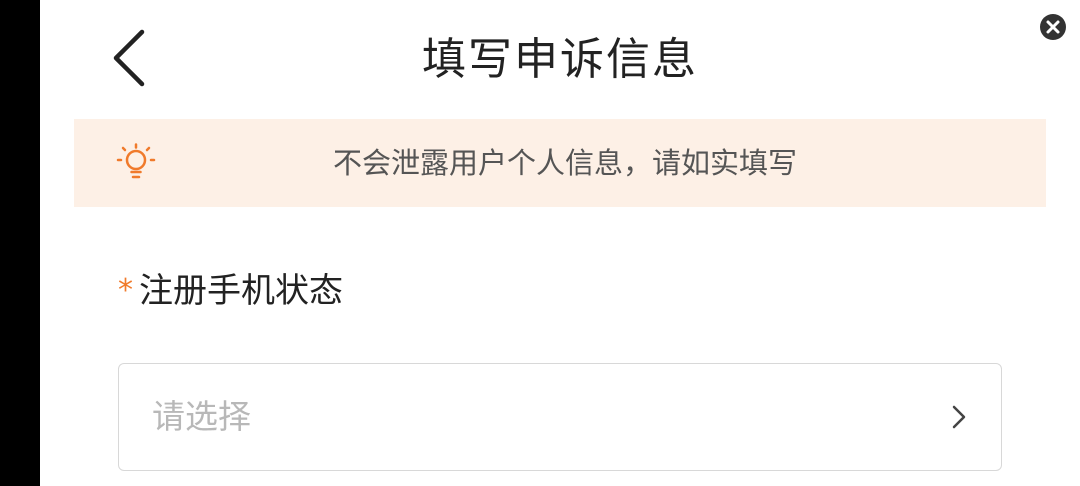  I want to click on select-placeholder: 请选择, so click(201, 416).